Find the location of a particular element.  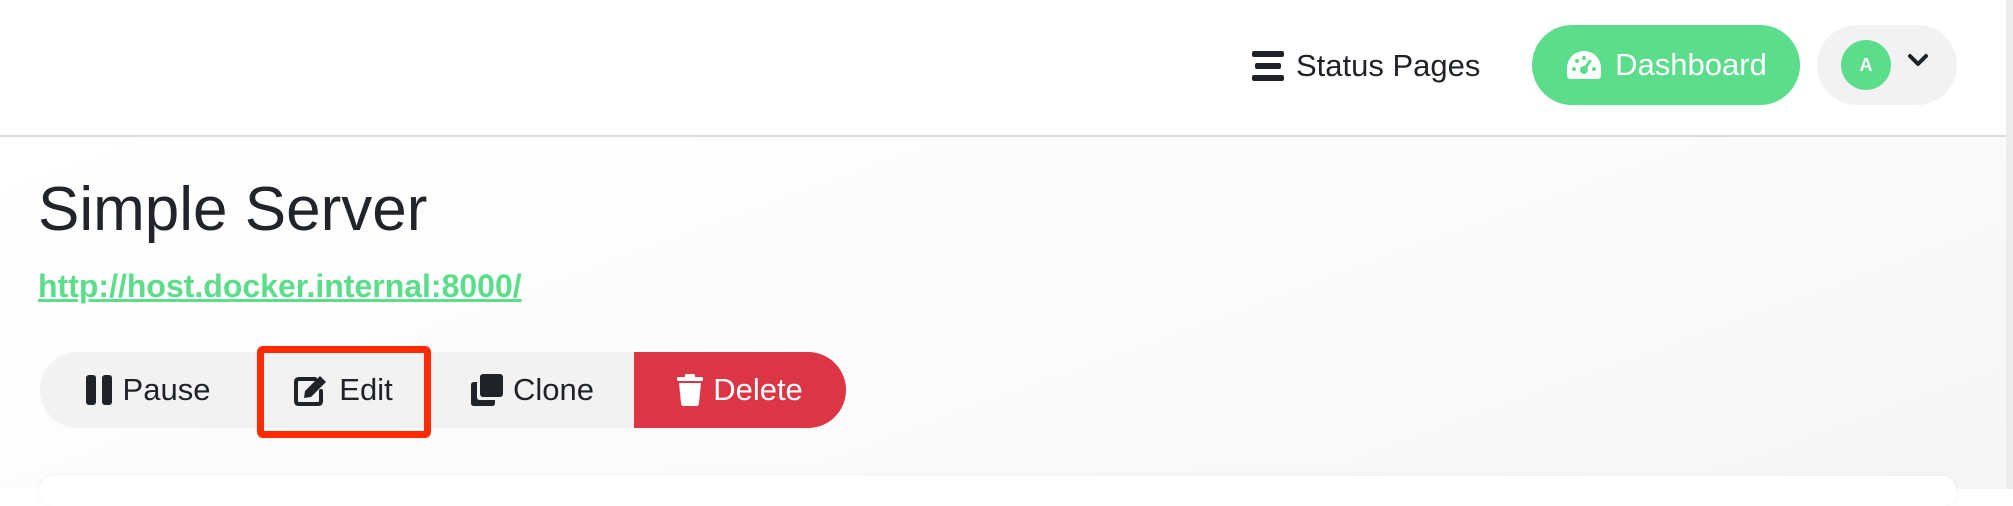

edit-button: Edit is located at coordinates (343, 390).